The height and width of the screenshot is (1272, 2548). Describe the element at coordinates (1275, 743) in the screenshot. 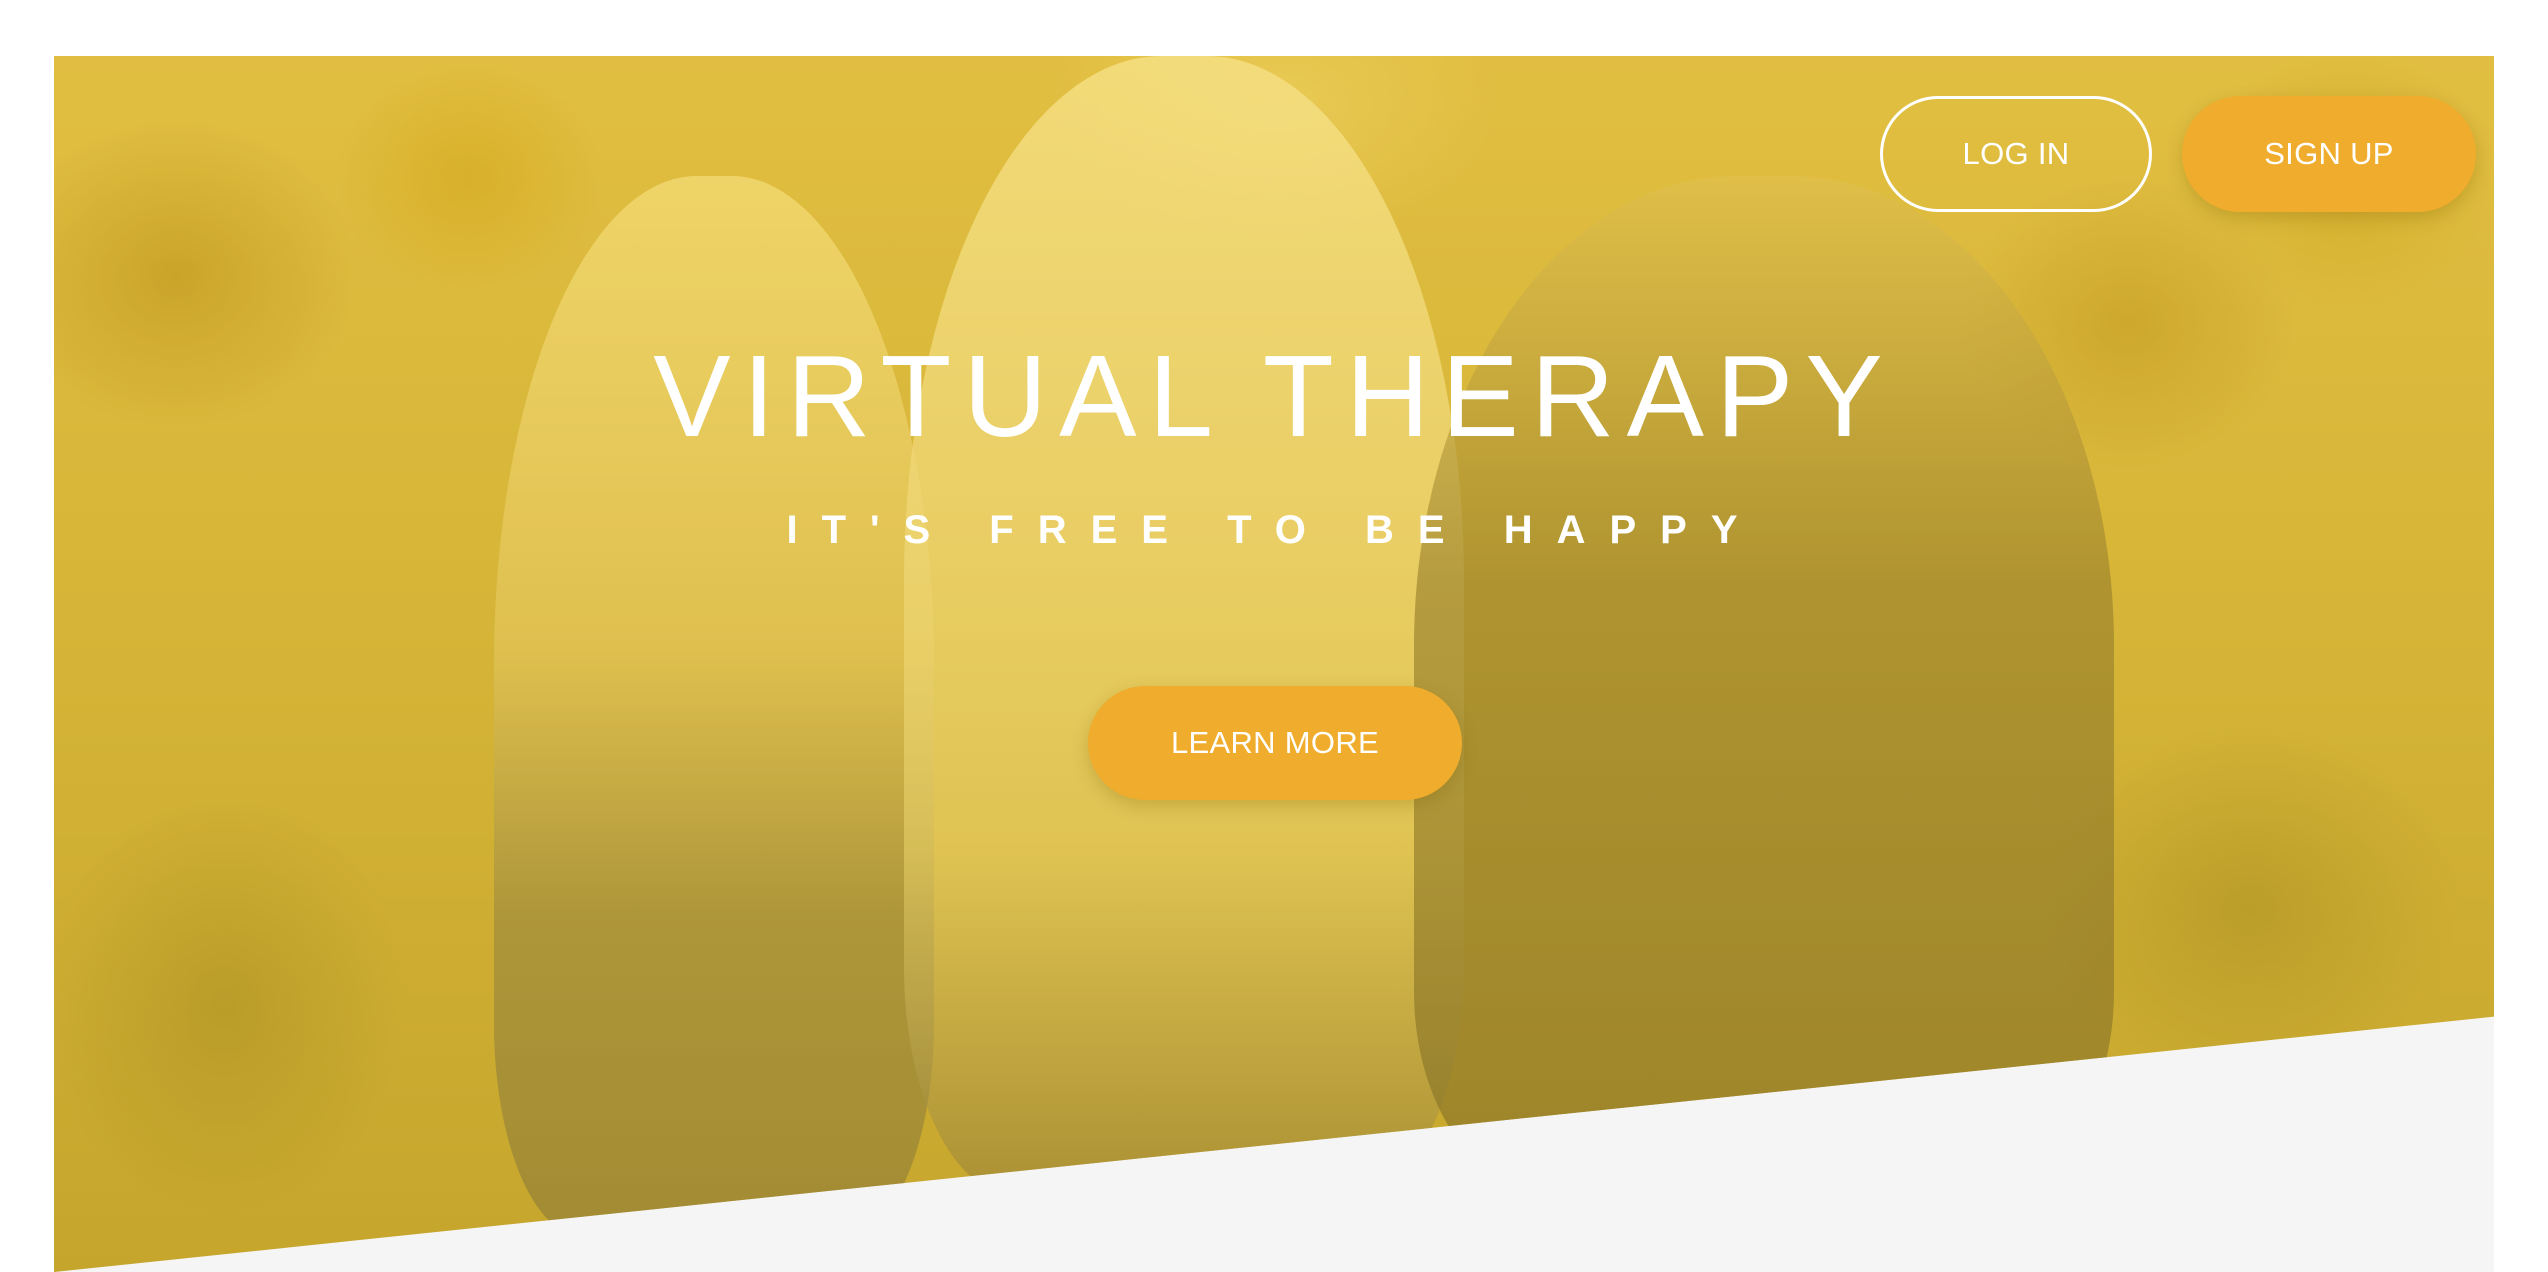

I see `learn-more-button: LEARN MORE` at that location.